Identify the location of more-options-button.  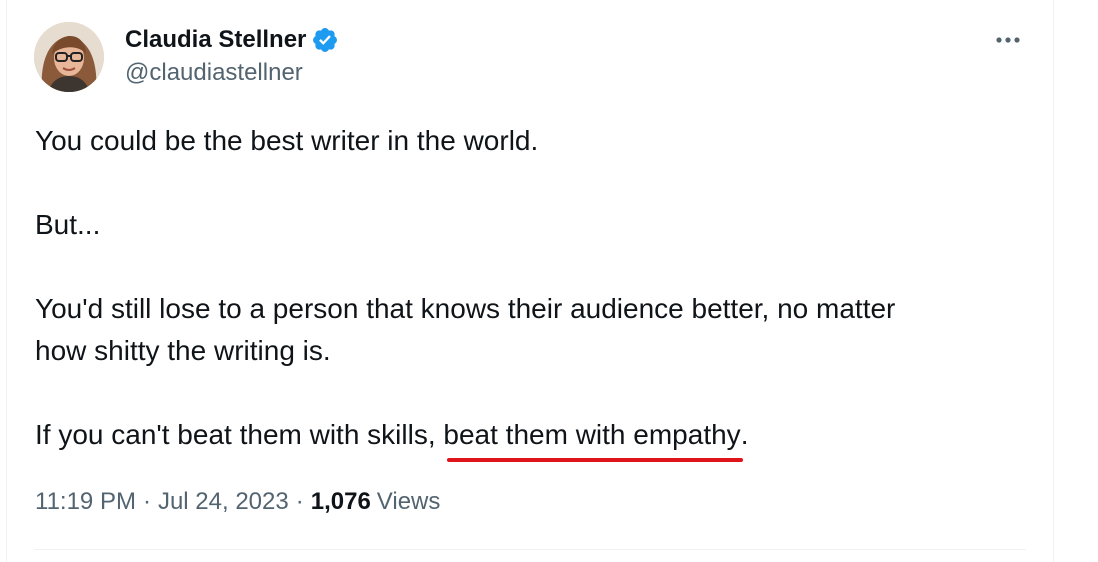
(1008, 40).